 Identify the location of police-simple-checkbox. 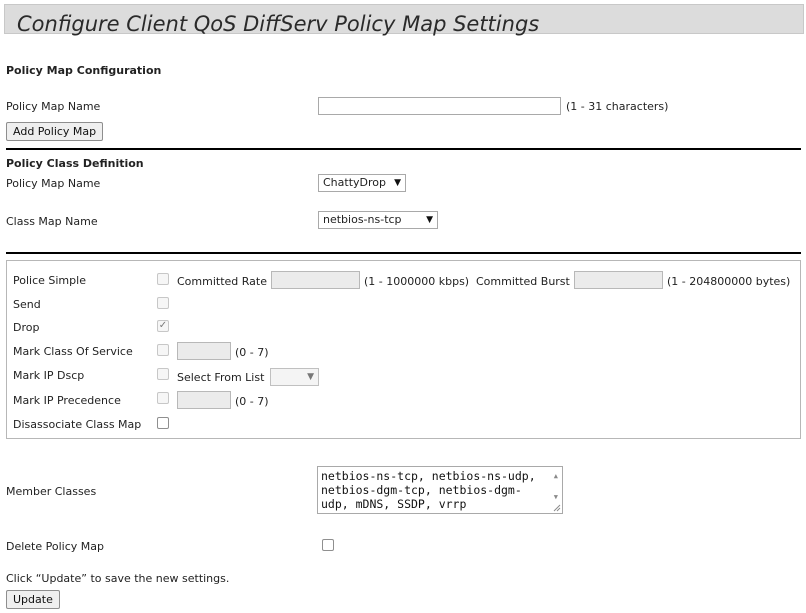
(163, 279).